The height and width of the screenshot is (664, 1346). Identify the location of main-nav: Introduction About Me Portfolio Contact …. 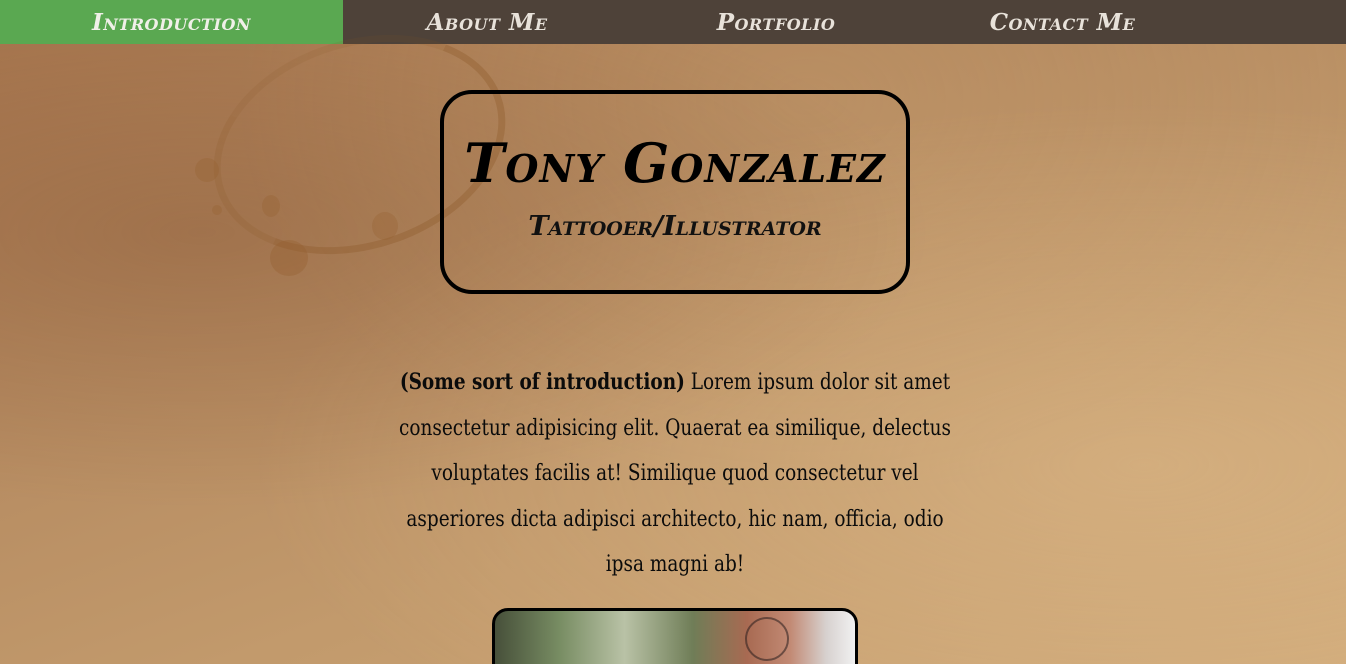
(673, 22).